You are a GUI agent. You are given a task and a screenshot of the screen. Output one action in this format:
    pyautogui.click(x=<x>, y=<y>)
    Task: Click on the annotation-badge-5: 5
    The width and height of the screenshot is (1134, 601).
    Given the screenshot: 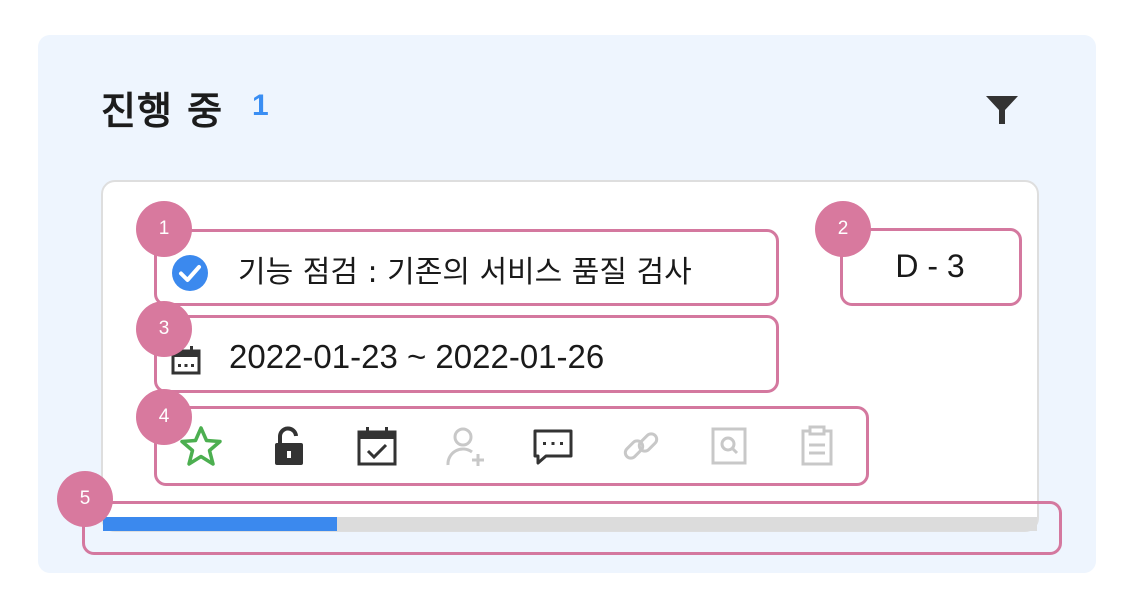 What is the action you would take?
    pyautogui.click(x=85, y=499)
    